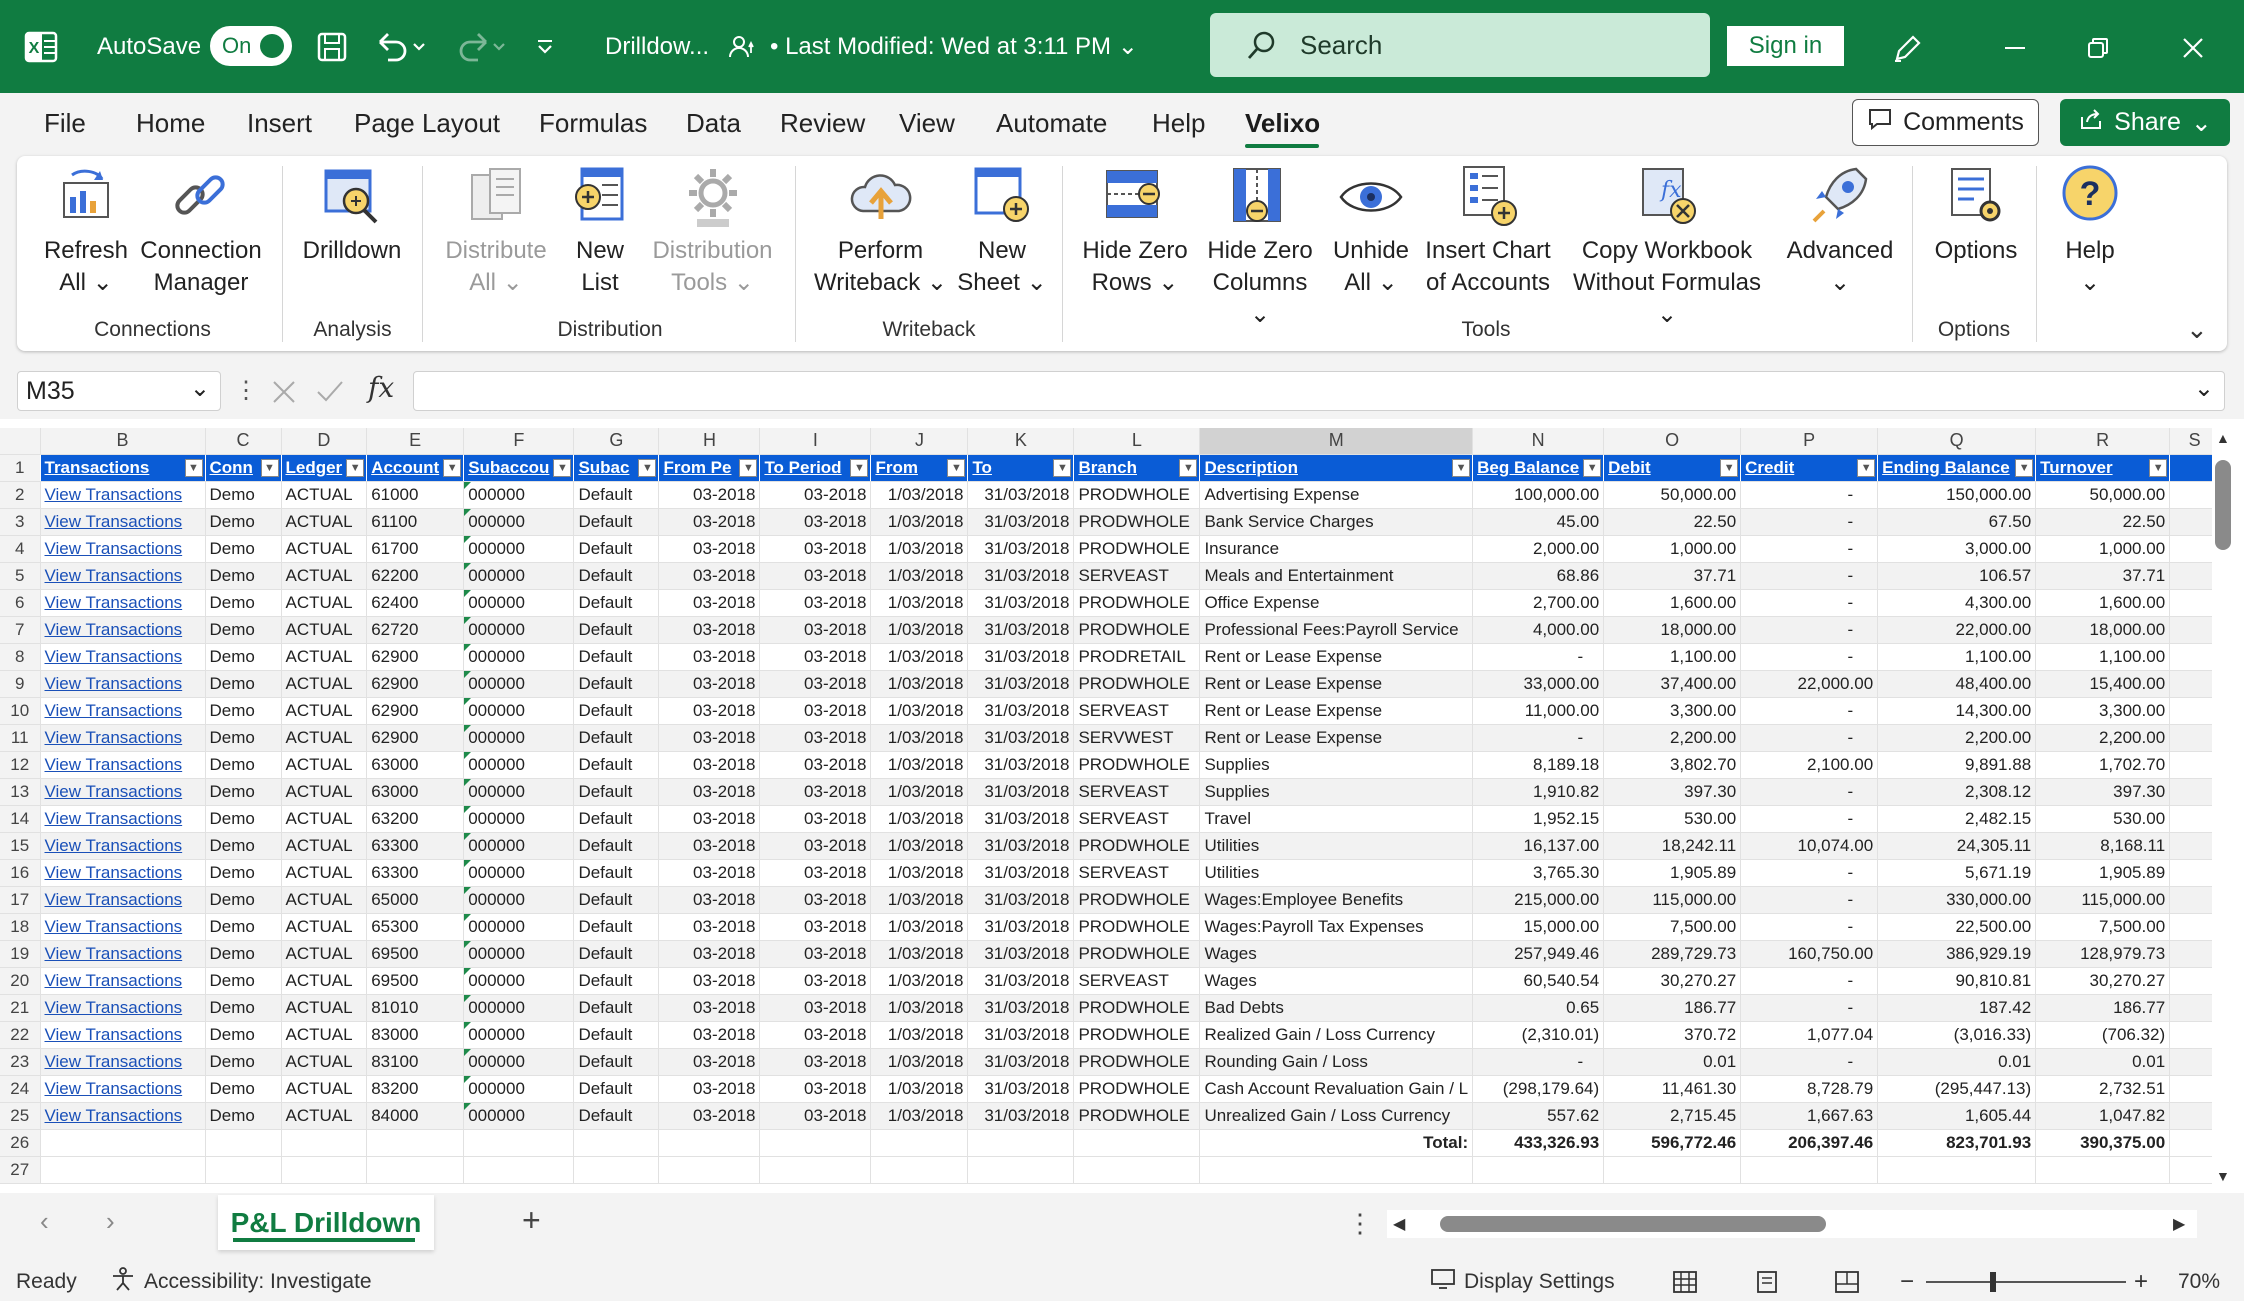 This screenshot has width=2244, height=1301. I want to click on table-cell: 128,979.73, so click(2103, 954).